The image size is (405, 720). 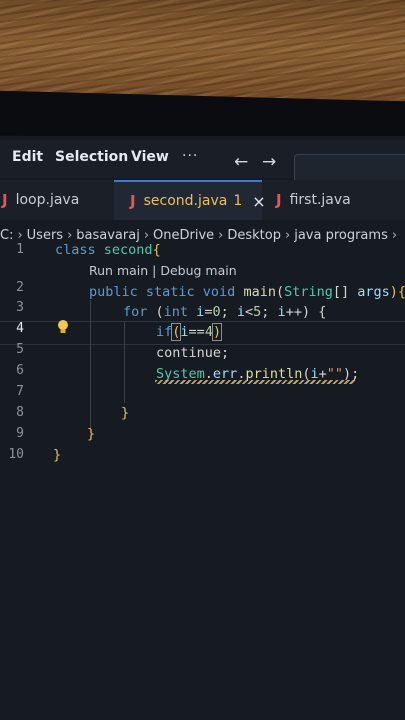 I want to click on code-line-5: continue;, so click(x=192, y=353).